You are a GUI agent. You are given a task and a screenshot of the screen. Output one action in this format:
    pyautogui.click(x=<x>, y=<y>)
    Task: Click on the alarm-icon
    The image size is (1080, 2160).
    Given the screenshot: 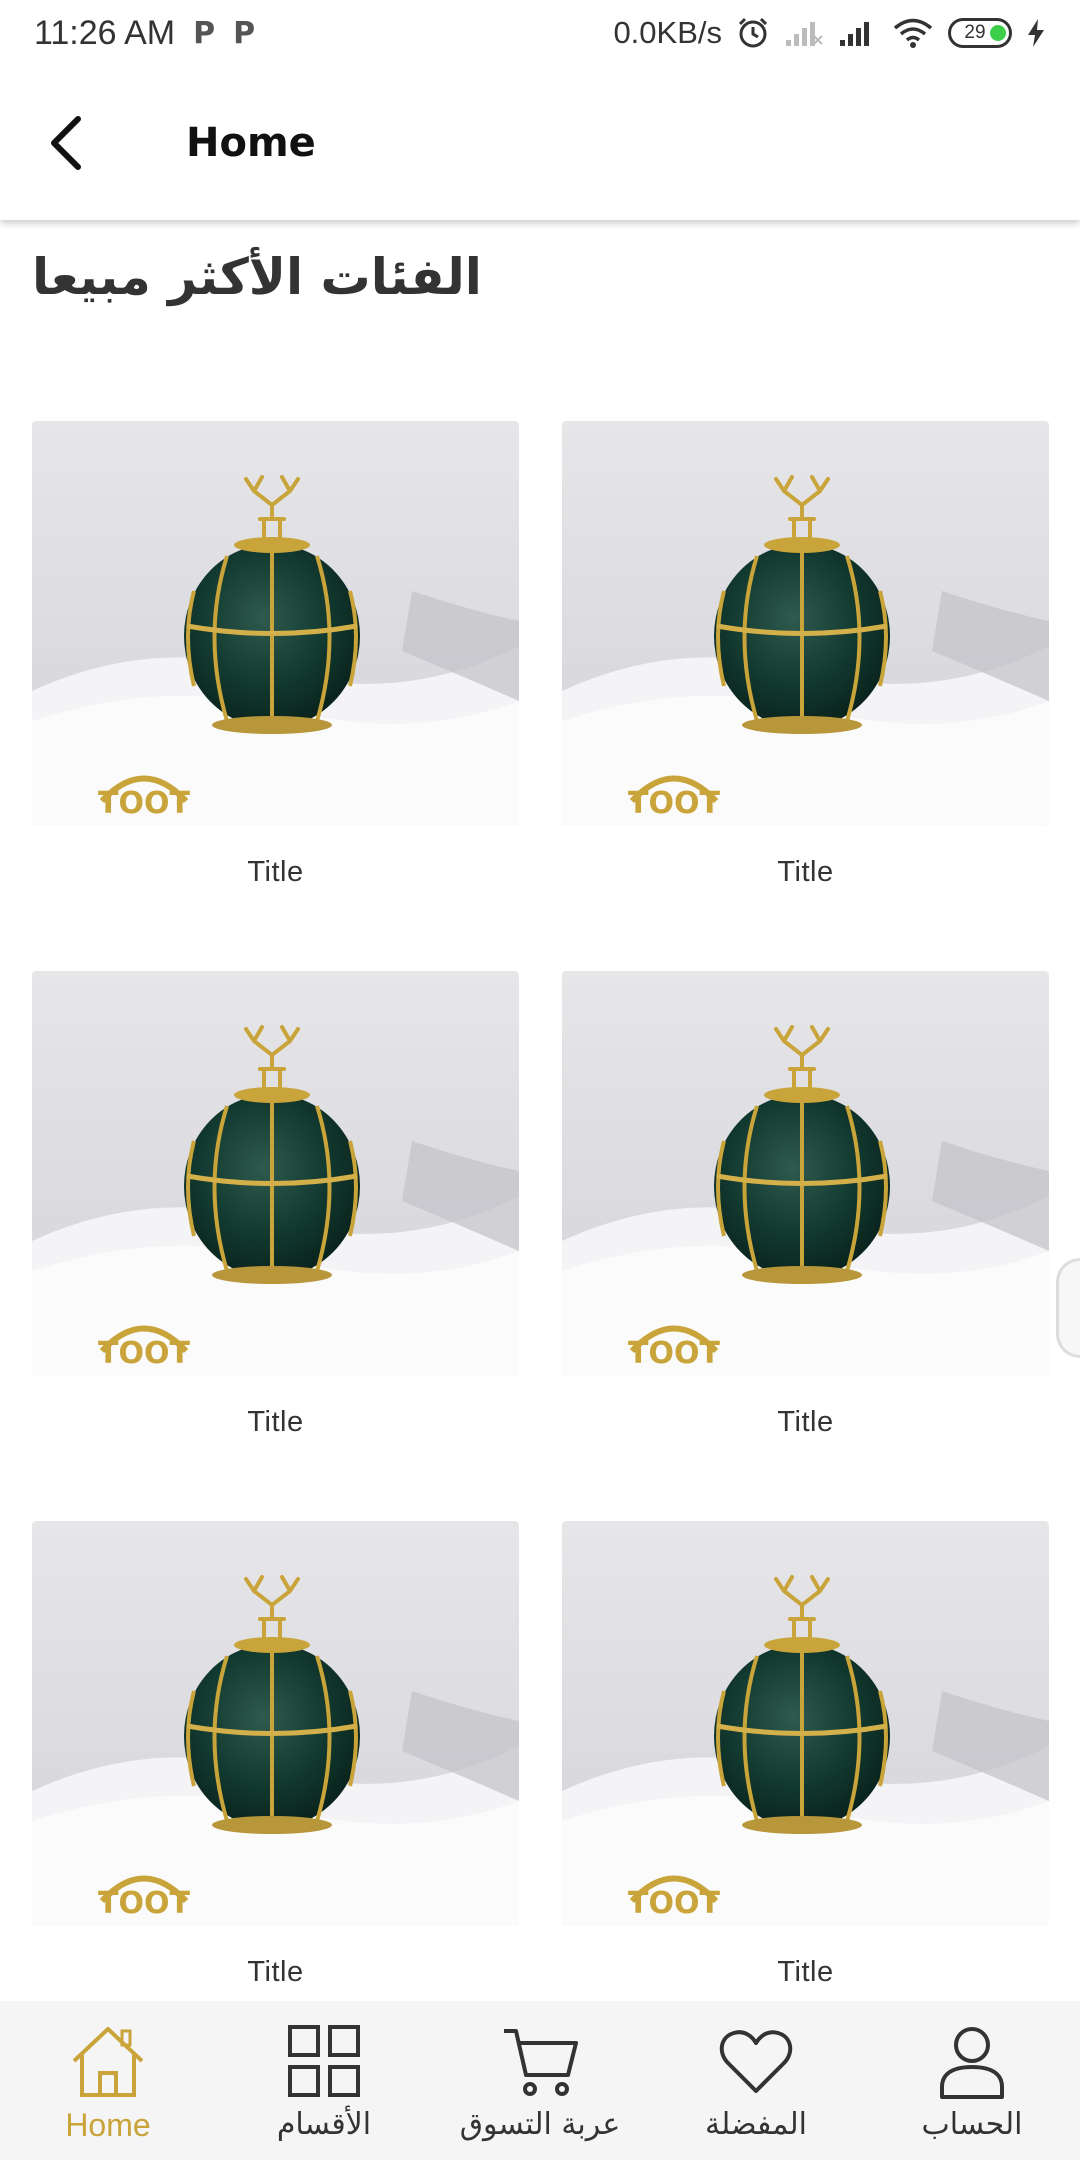 What is the action you would take?
    pyautogui.click(x=753, y=32)
    